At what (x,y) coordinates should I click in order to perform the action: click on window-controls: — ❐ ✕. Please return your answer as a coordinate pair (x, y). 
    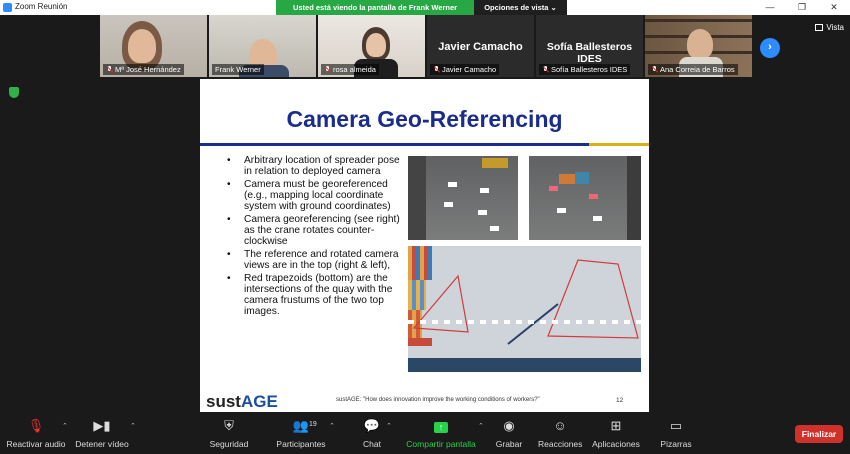
    Looking at the image, I should click on (802, 7).